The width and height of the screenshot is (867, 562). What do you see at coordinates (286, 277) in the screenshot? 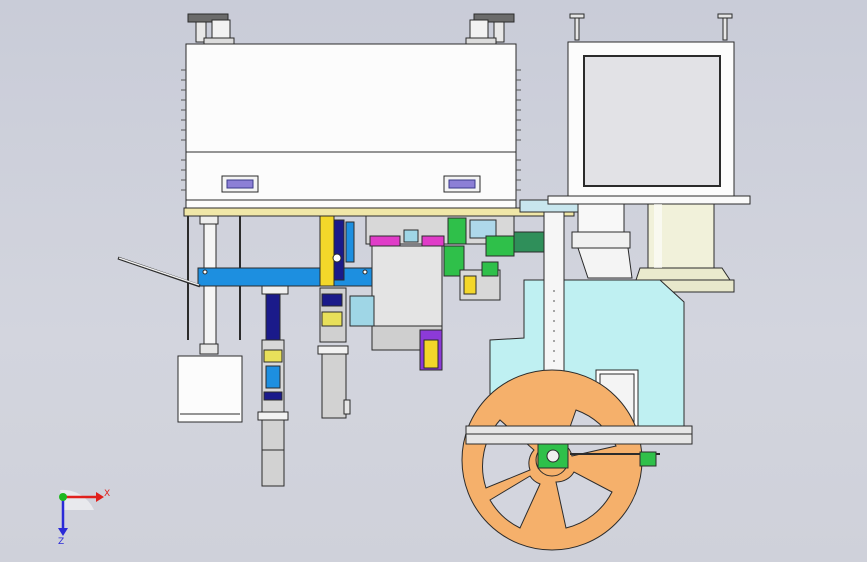
I see `transfer-arm` at bounding box center [286, 277].